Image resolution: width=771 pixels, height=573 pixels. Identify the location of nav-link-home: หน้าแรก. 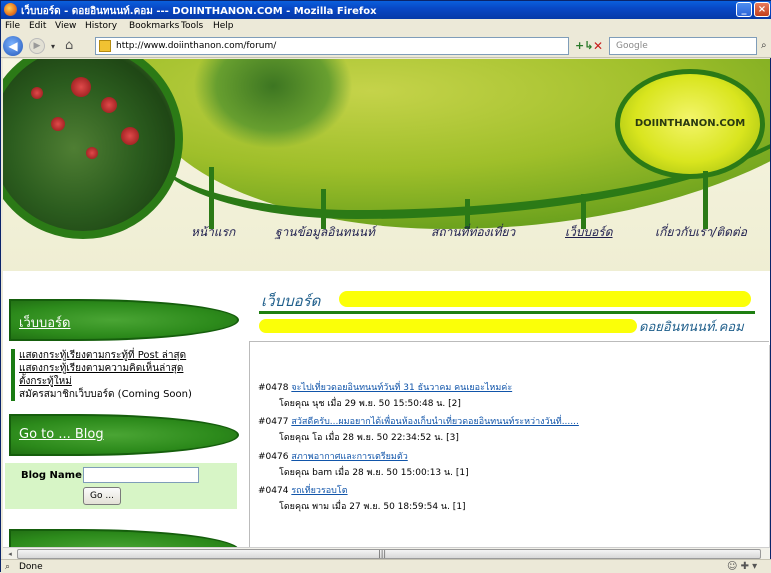
(213, 232).